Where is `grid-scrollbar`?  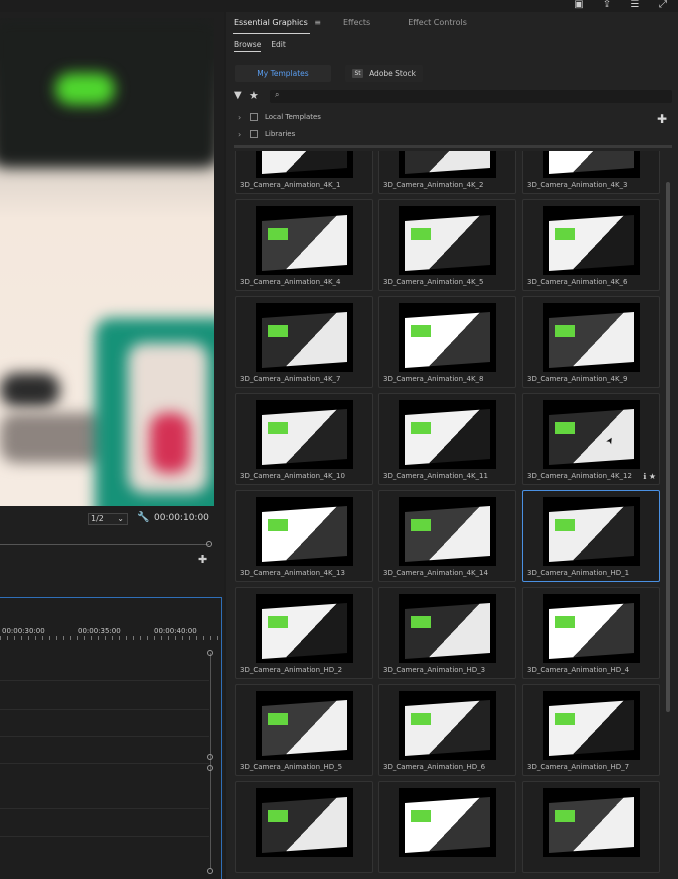 grid-scrollbar is located at coordinates (668, 447).